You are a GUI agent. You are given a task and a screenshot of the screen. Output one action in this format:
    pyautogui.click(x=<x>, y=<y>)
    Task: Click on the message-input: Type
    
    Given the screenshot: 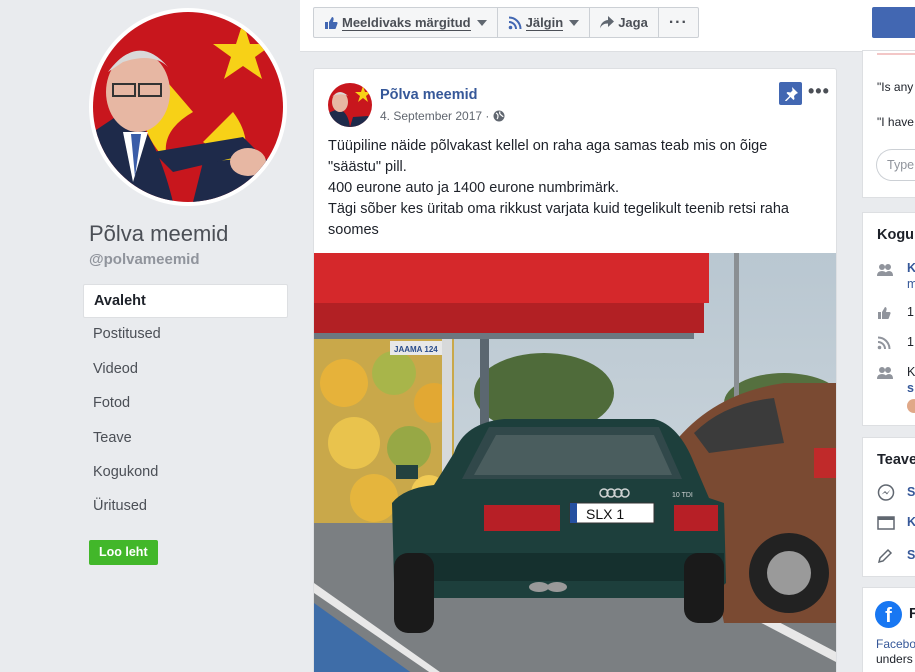 What is the action you would take?
    pyautogui.click(x=895, y=165)
    